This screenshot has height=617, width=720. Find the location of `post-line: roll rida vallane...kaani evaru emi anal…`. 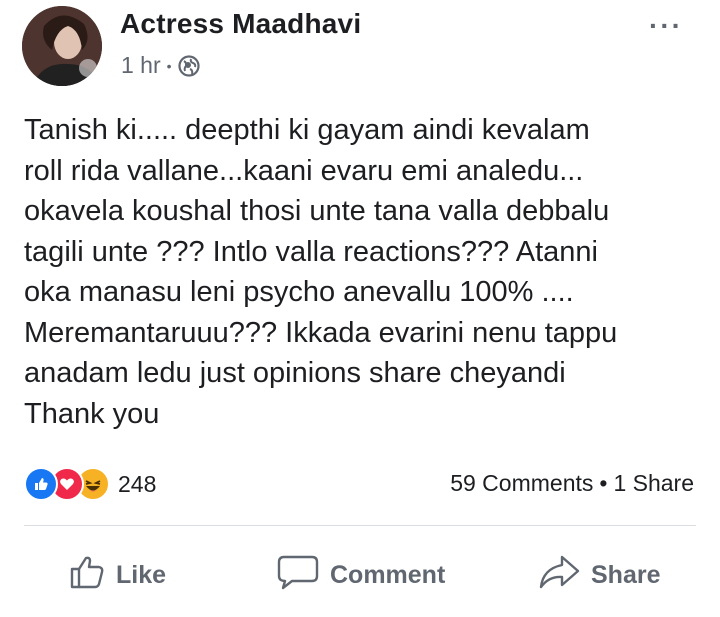

post-line: roll rida vallane...kaani evaru emi anal… is located at coordinates (304, 170).